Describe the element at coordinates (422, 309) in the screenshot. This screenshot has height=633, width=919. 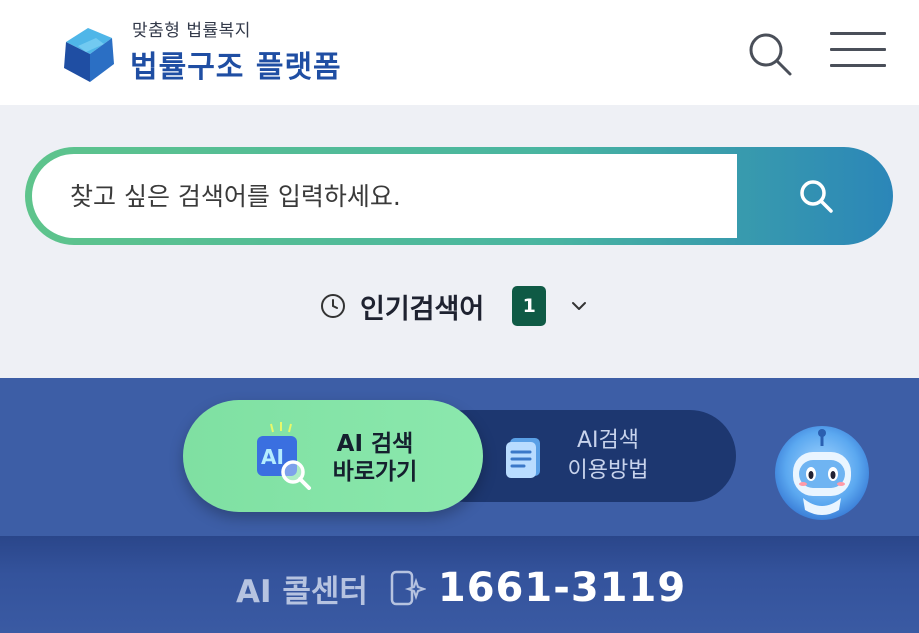
I see `popular-searches-label: 인기검색어` at that location.